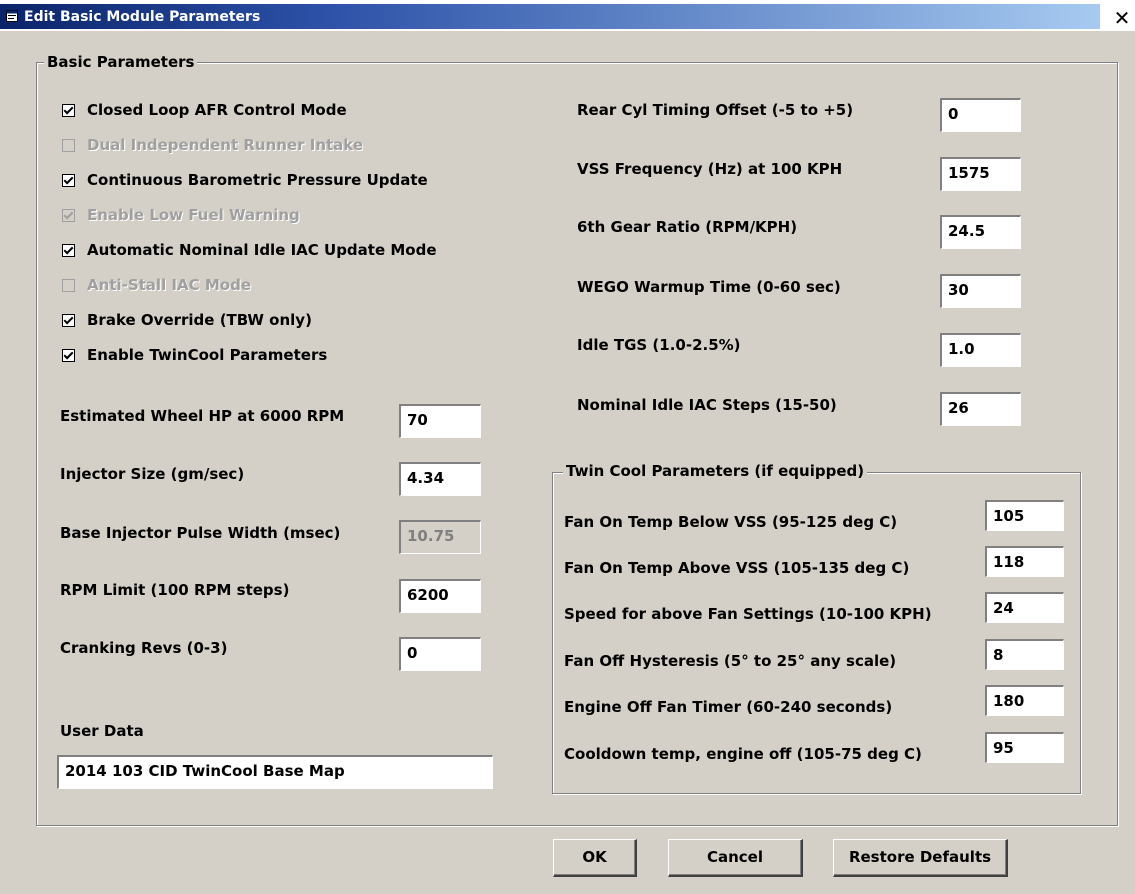 The height and width of the screenshot is (894, 1135). I want to click on checkbox-anti-stall-iac: Anti-Stall IAC Mode, so click(156, 285).